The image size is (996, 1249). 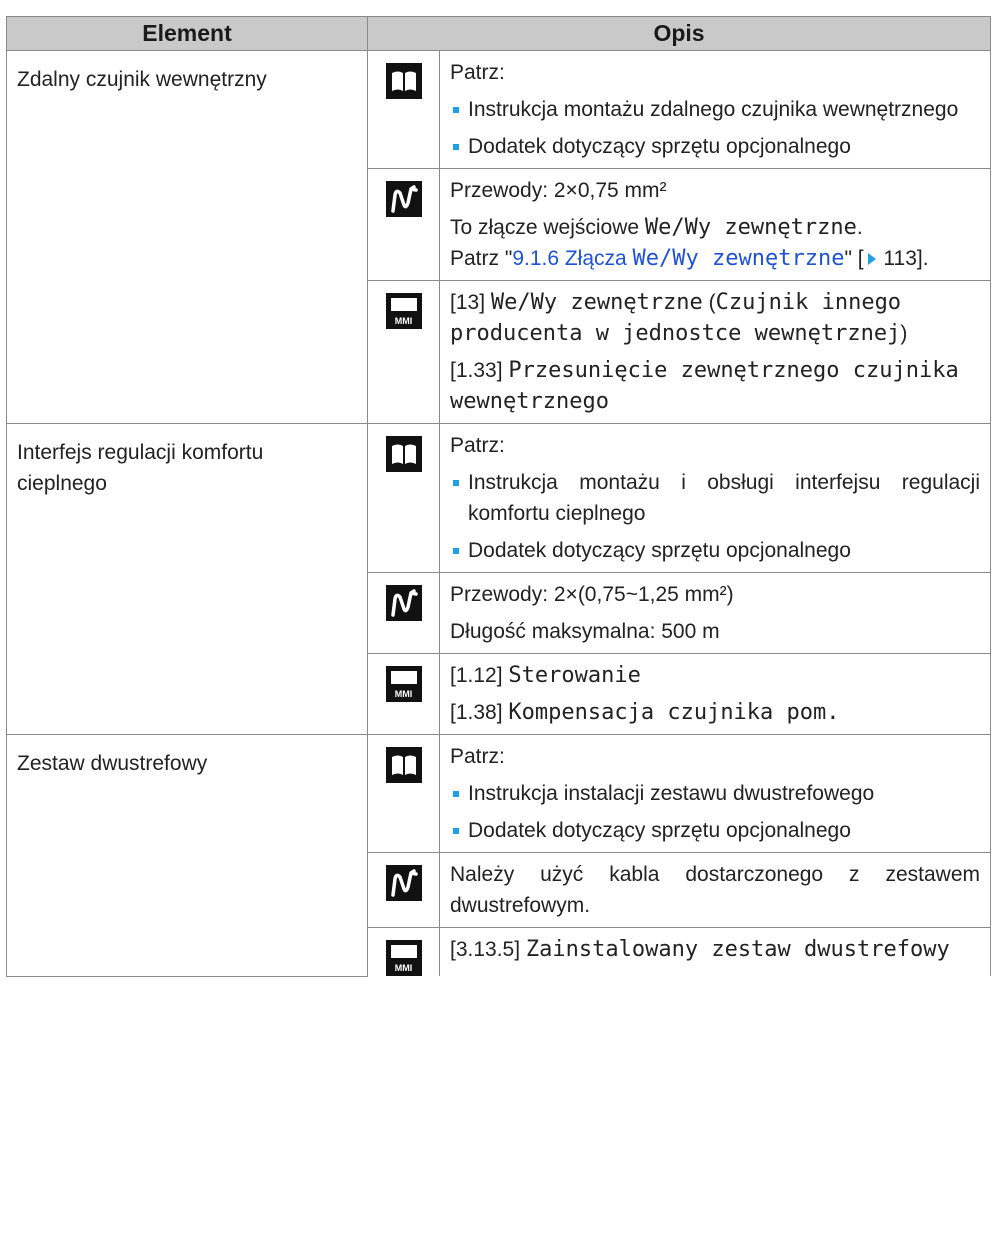 What do you see at coordinates (187, 855) in the screenshot?
I see `element-name: Zestaw dwustrefowy` at bounding box center [187, 855].